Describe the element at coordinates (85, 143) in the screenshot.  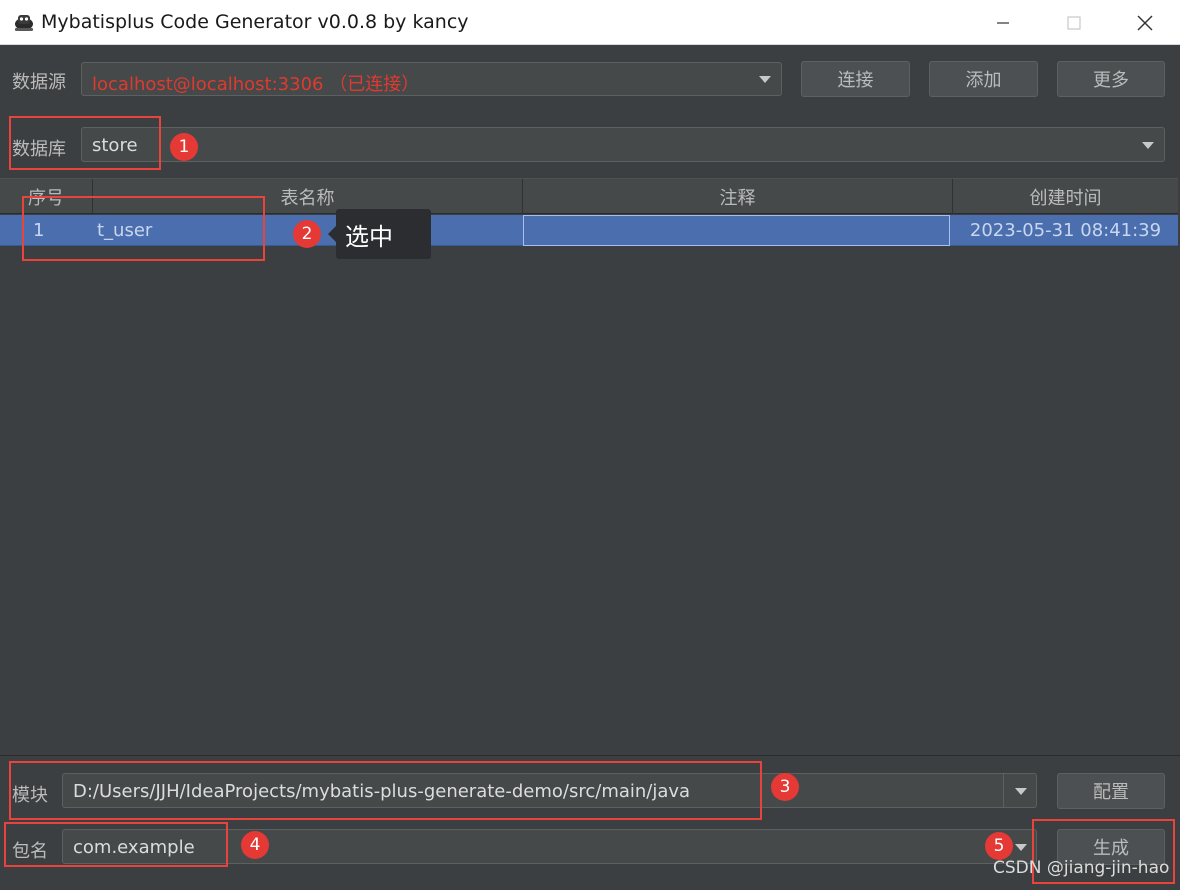
I see `annotation-box-database` at that location.